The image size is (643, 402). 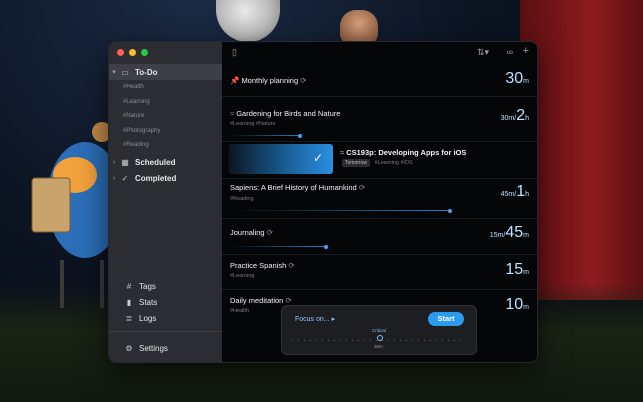 I want to click on sidebar-item-completed: › ✓ Completed, so click(x=165, y=179).